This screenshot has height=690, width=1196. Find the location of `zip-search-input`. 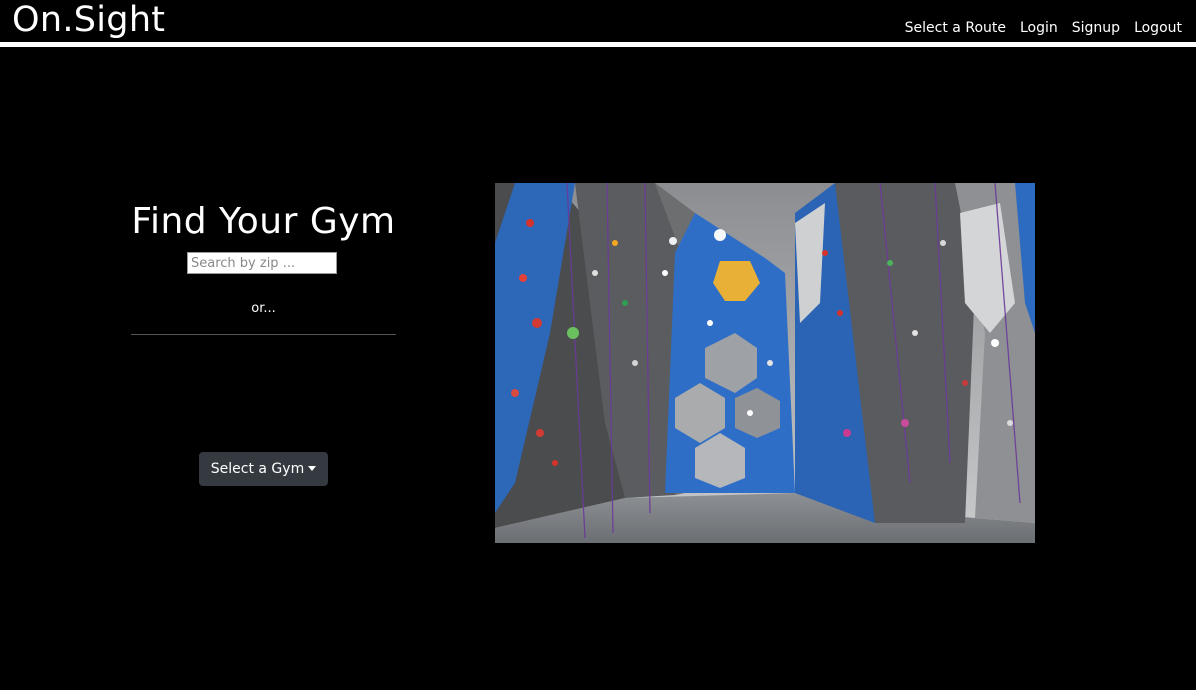

zip-search-input is located at coordinates (262, 263).